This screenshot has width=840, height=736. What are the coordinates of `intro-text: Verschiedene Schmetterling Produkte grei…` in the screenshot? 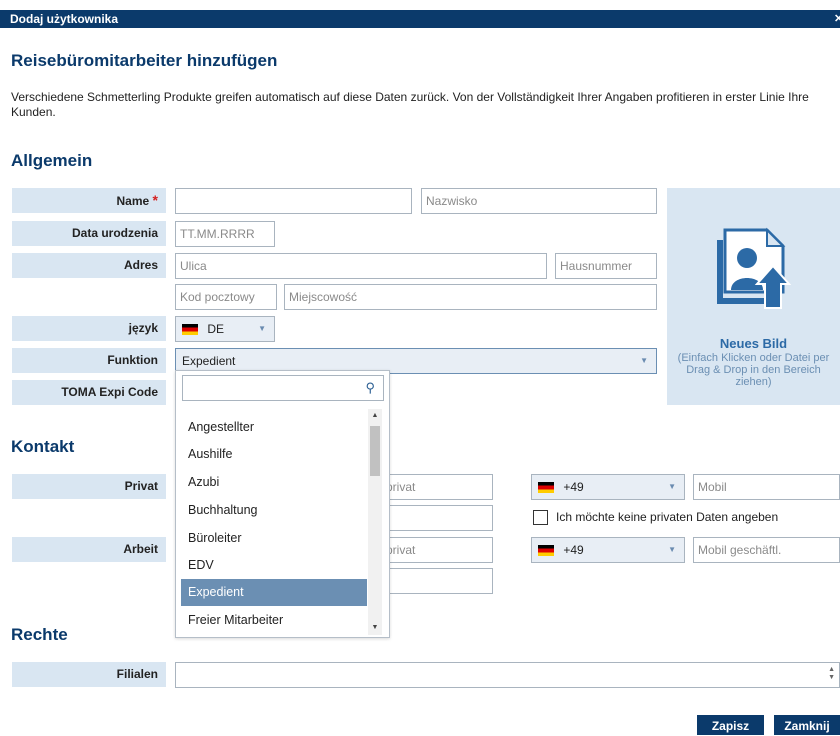 It's located at (410, 104).